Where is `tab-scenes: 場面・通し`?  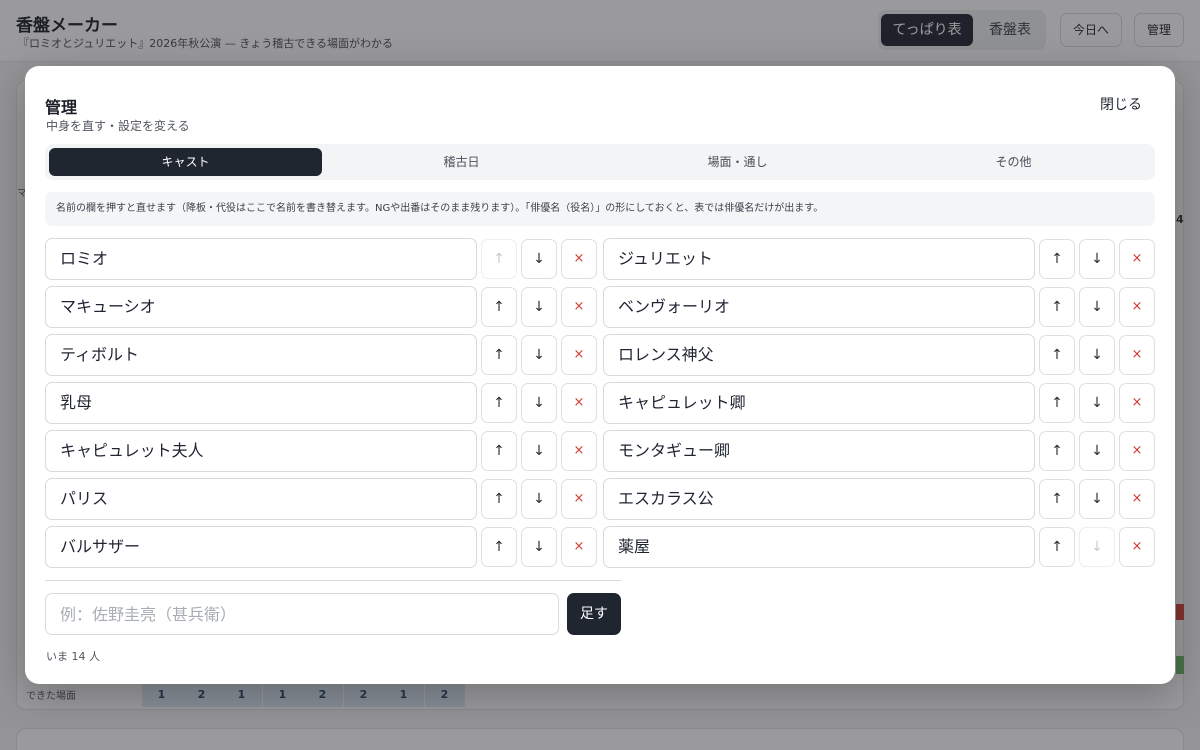 tab-scenes: 場面・通し is located at coordinates (737, 162).